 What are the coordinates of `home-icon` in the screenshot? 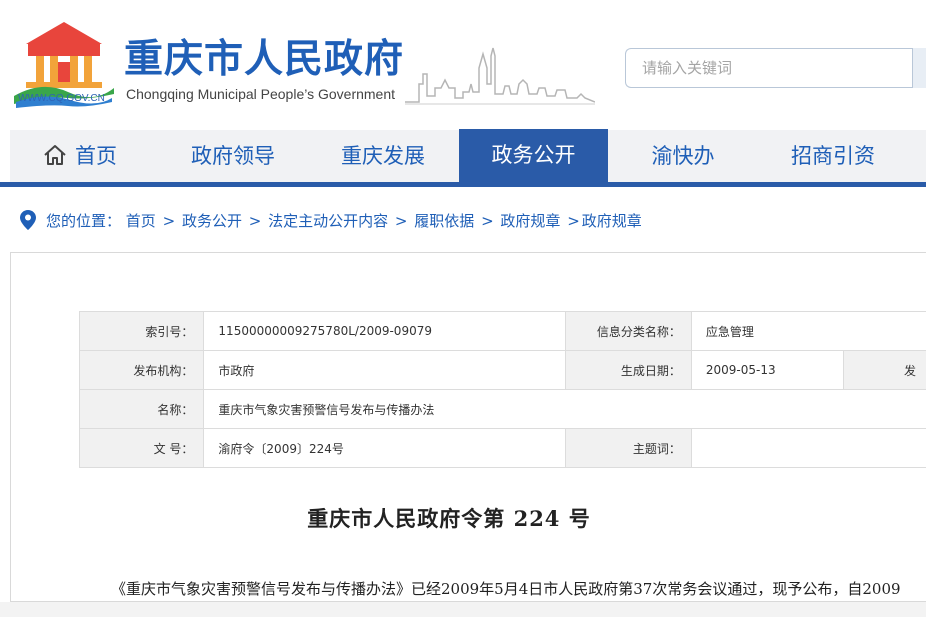 It's located at (55, 155).